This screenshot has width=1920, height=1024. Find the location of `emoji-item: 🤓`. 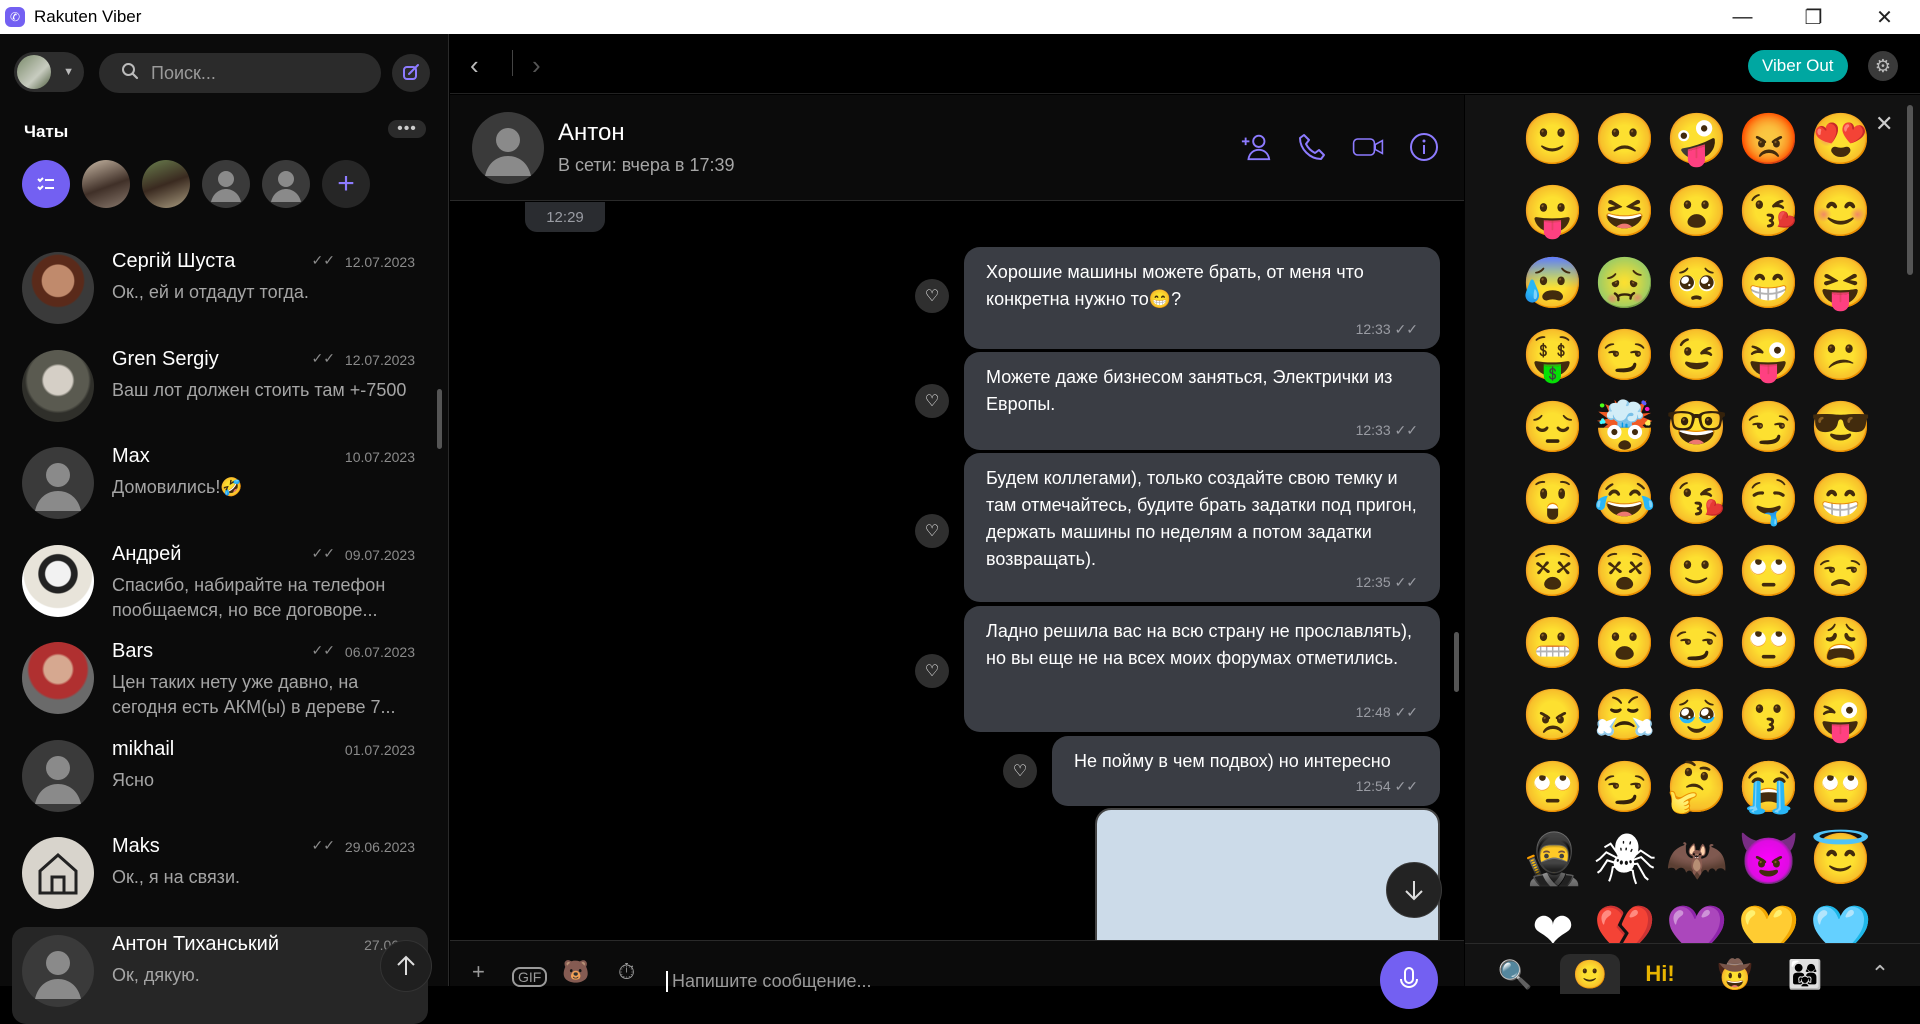

emoji-item: 🤓 is located at coordinates (1697, 427).